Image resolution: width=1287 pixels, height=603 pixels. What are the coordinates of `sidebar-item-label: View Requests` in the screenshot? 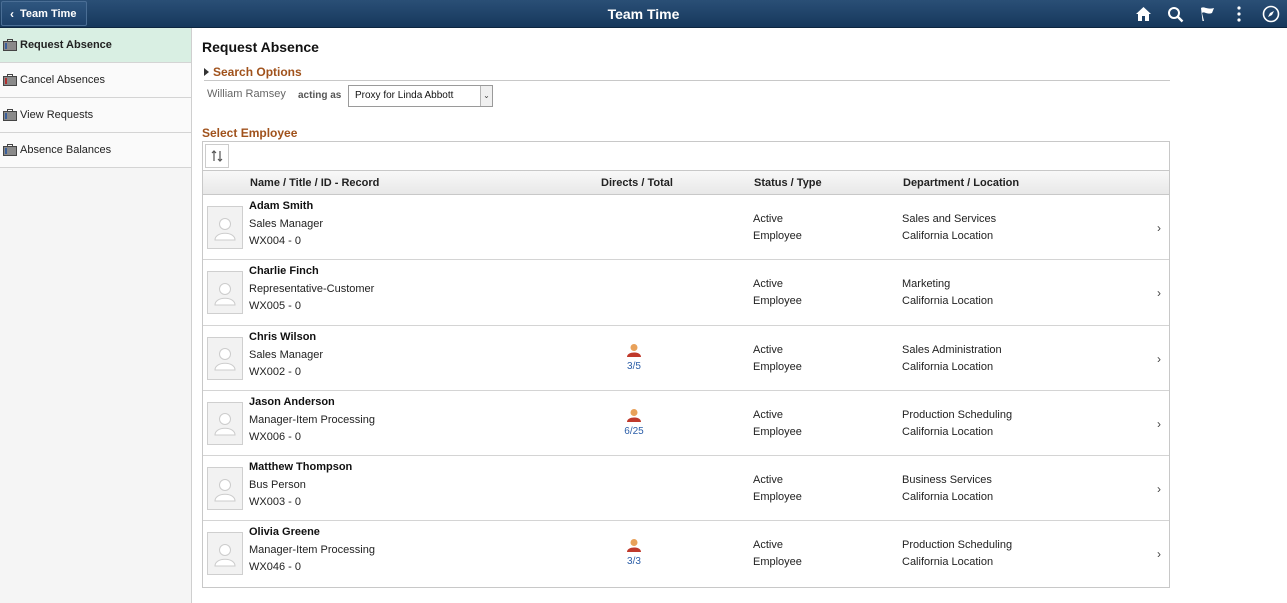 It's located at (56, 115).